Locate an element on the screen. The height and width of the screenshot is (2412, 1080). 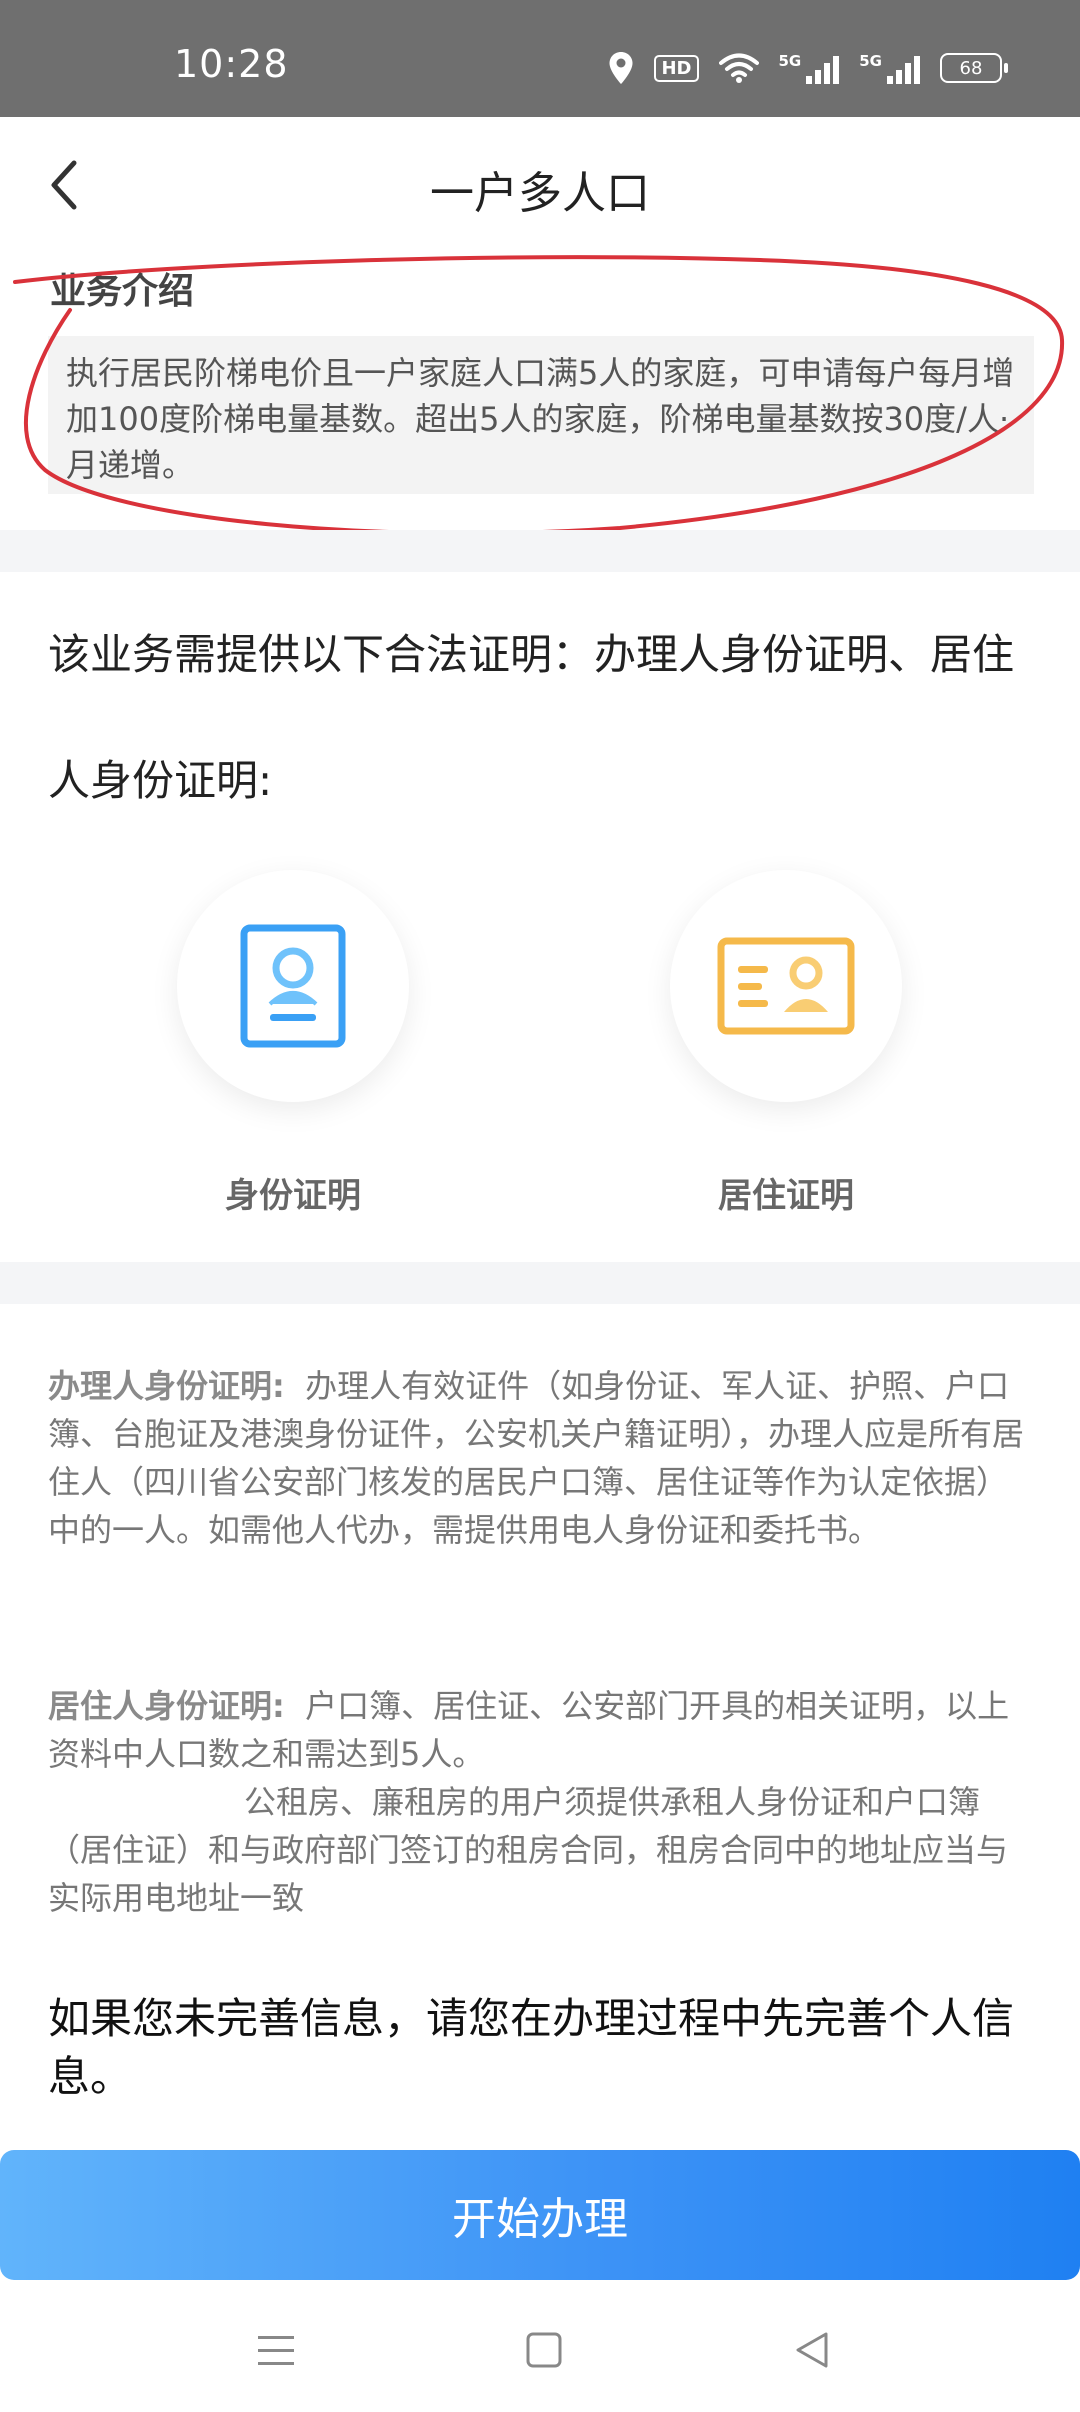
menu-button is located at coordinates (276, 2350).